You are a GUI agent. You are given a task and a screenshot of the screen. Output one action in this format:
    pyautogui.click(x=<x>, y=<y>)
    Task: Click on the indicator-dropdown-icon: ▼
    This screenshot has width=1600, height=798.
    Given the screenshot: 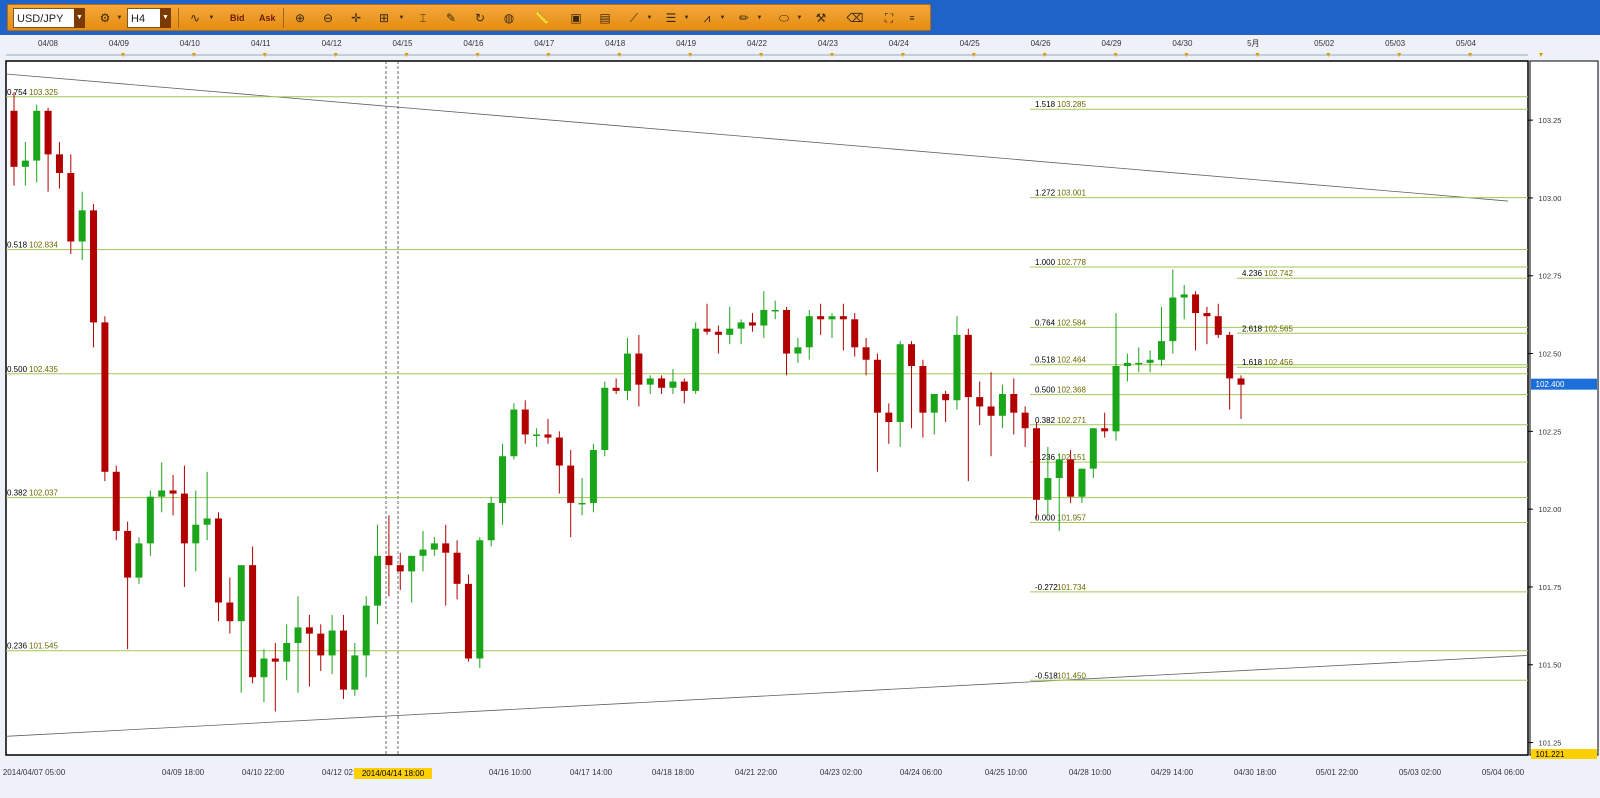 What is the action you would take?
    pyautogui.click(x=211, y=18)
    